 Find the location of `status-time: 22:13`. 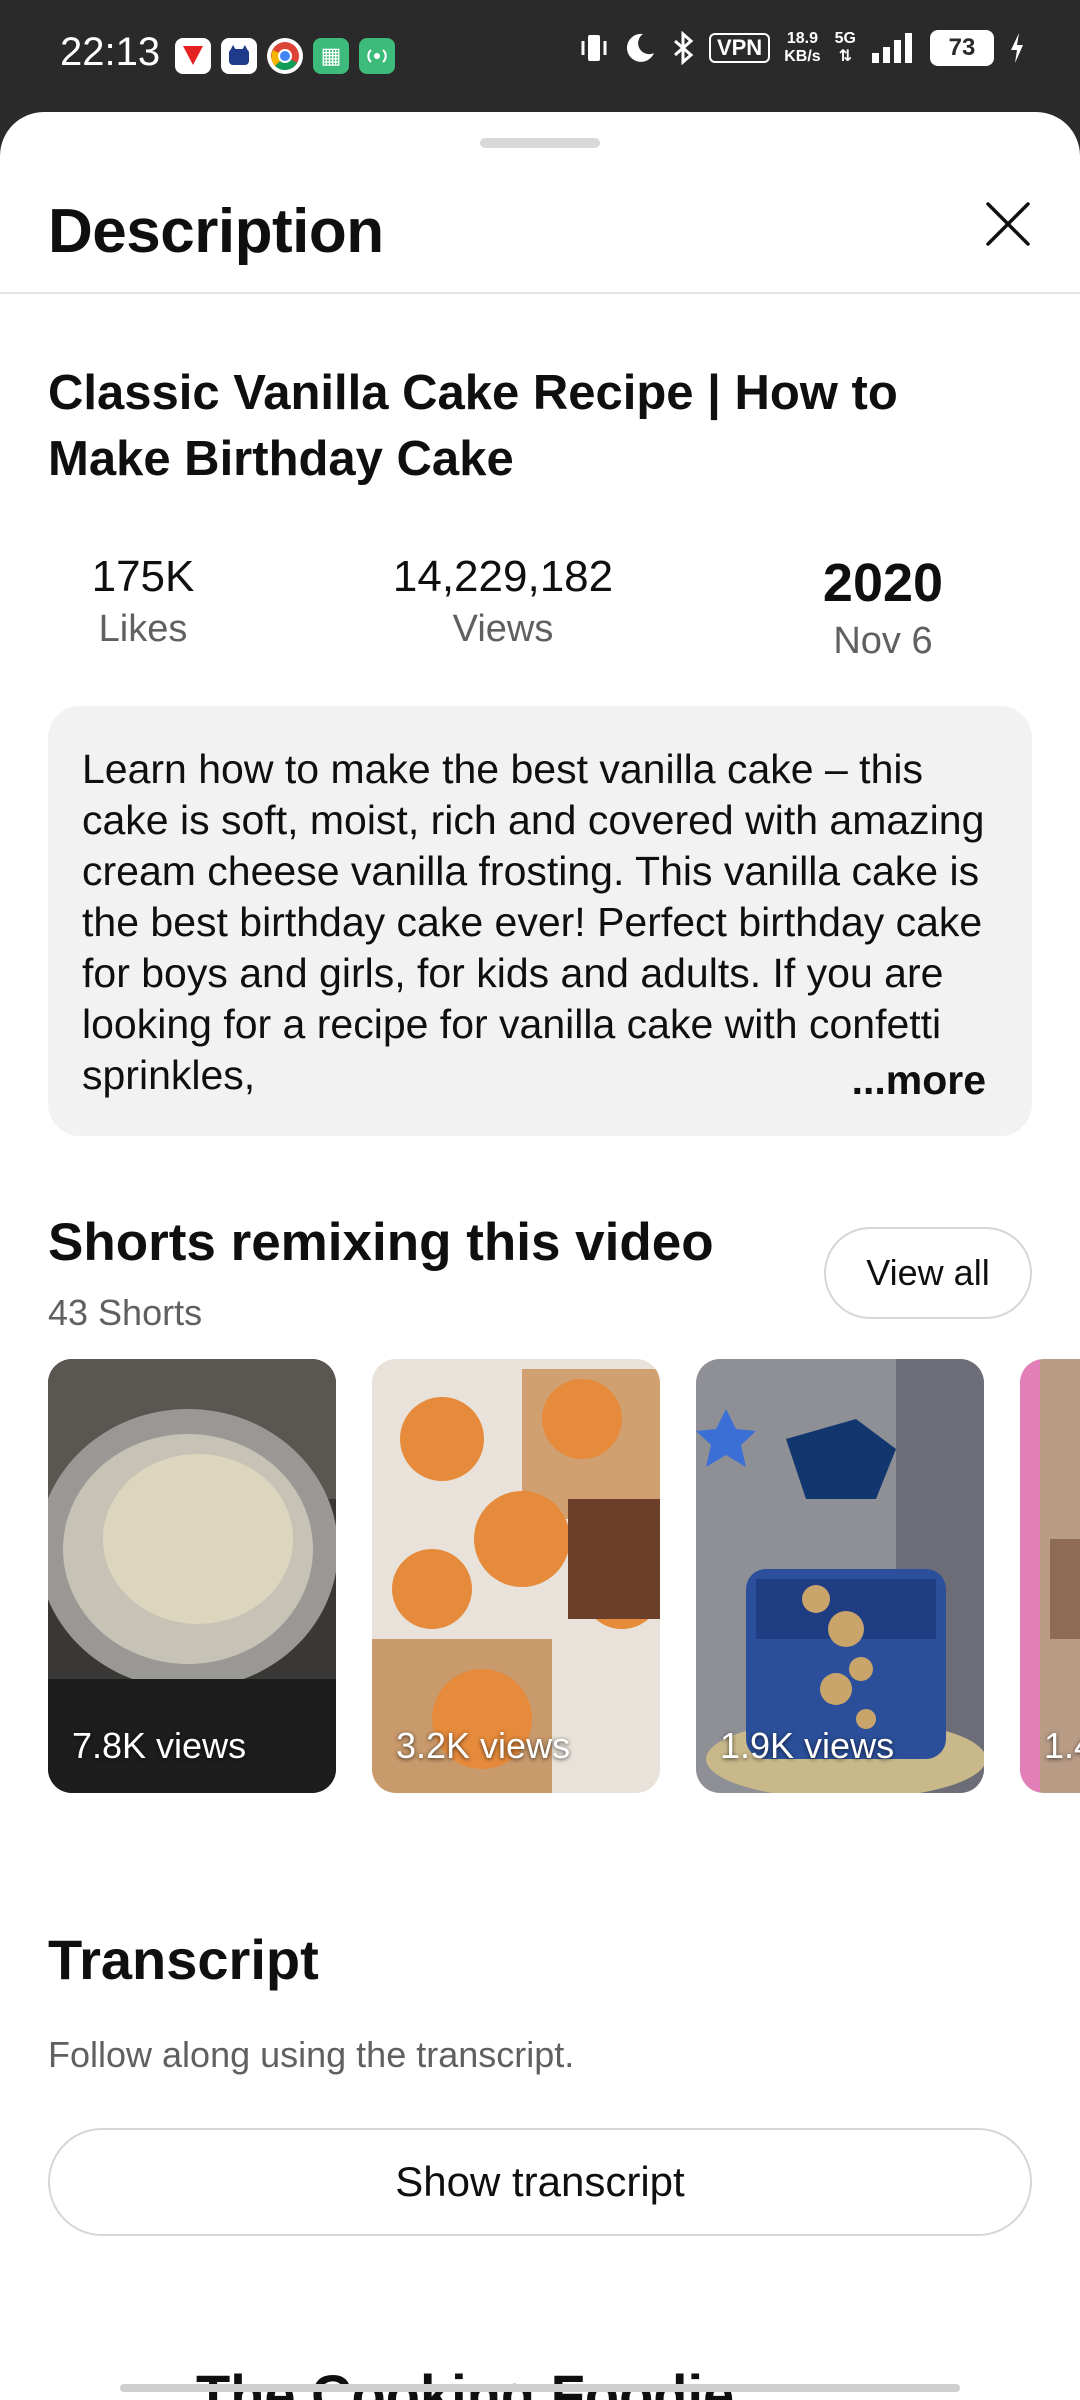

status-time: 22:13 is located at coordinates (110, 52).